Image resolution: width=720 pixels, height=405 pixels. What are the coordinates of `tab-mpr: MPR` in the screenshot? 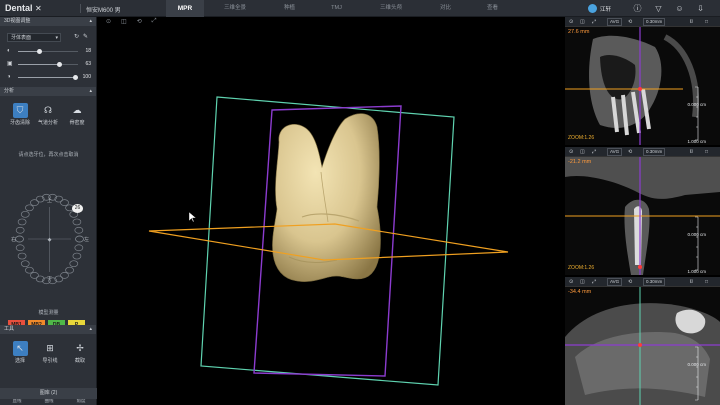 It's located at (185, 8).